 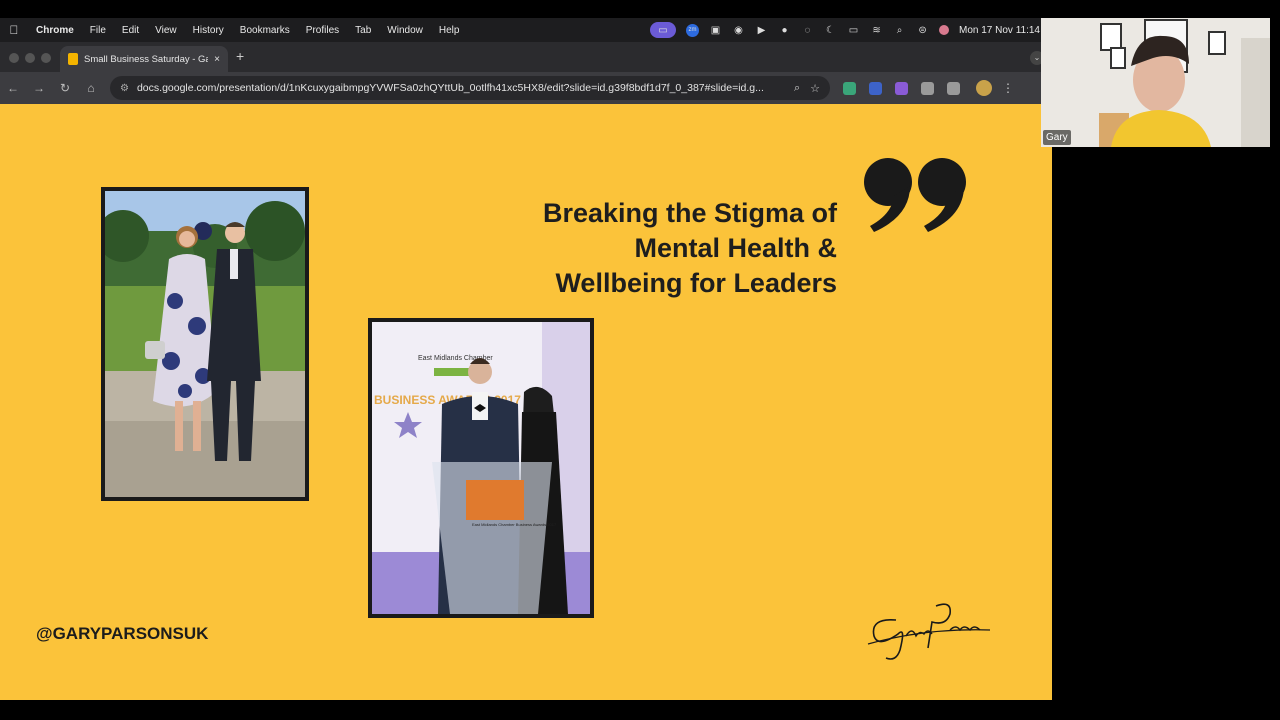 I want to click on tab-title: Small Business Saturday - Ga, so click(x=146, y=59).